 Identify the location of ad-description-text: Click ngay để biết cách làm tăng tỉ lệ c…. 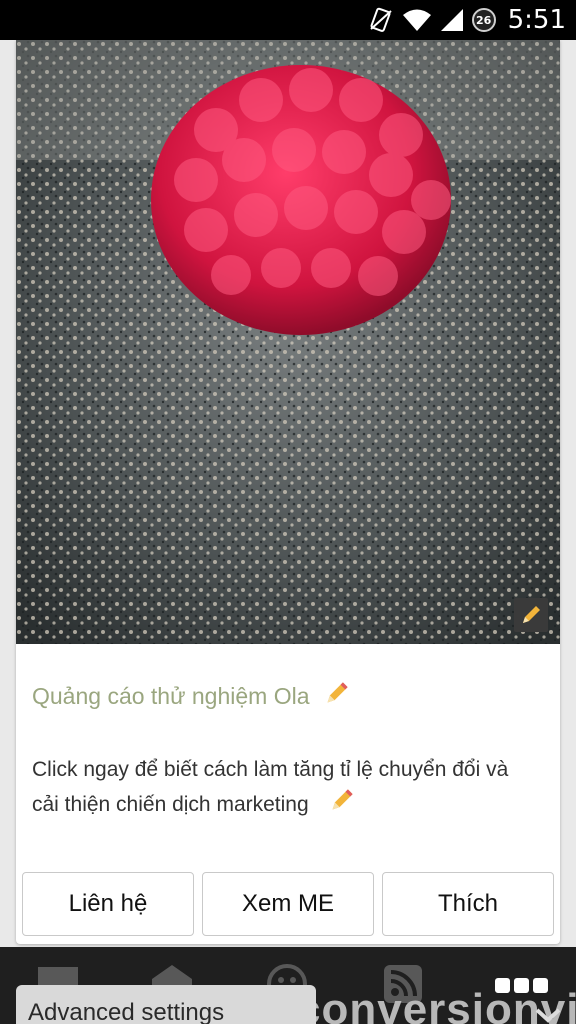
(270, 787).